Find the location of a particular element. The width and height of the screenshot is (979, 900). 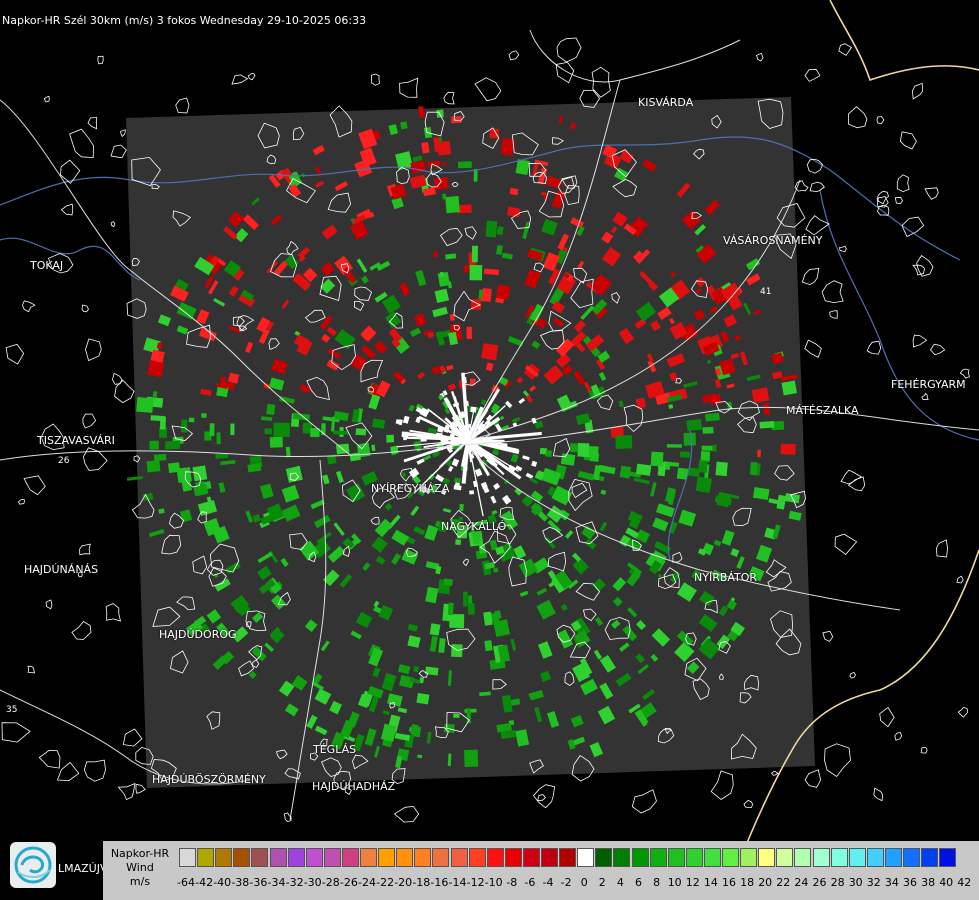

city-label-tiszavasvari: TISZAVASVÁRI is located at coordinates (76, 440).